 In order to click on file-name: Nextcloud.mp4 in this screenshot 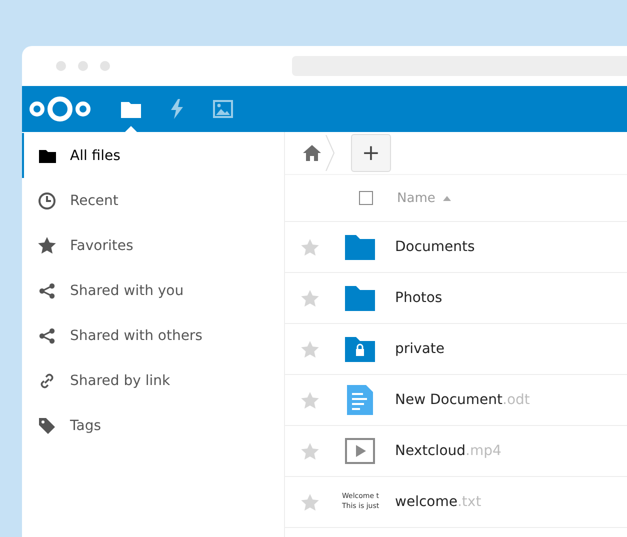, I will do `click(448, 451)`.